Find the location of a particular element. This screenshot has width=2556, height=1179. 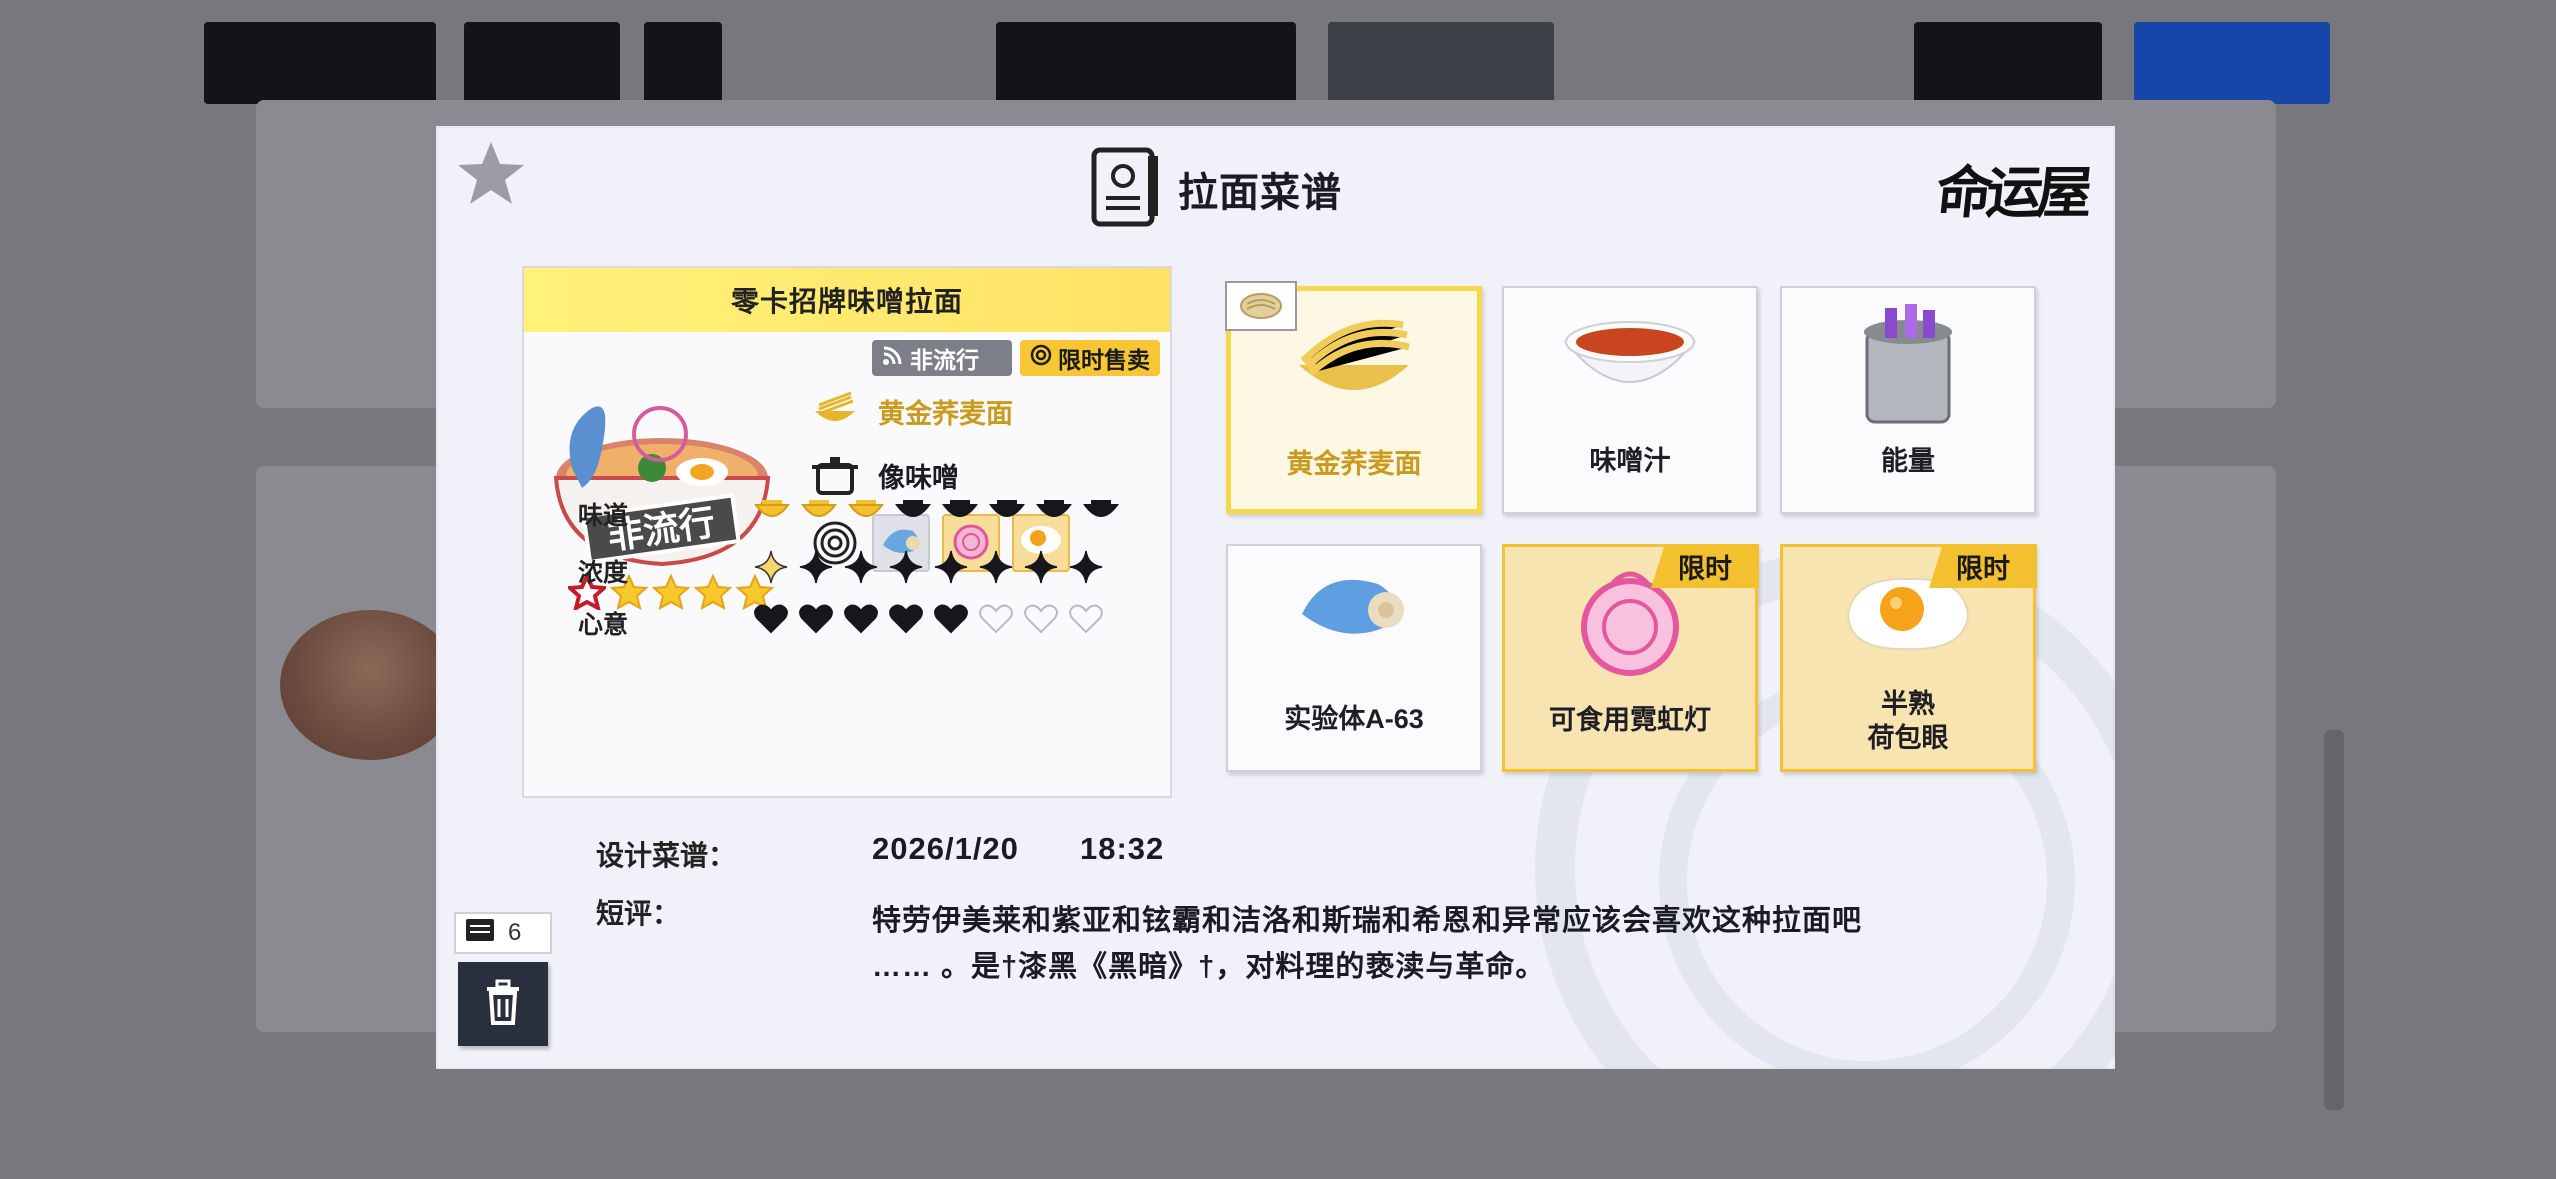

tag-unpopular: 非流行 is located at coordinates (942, 358).